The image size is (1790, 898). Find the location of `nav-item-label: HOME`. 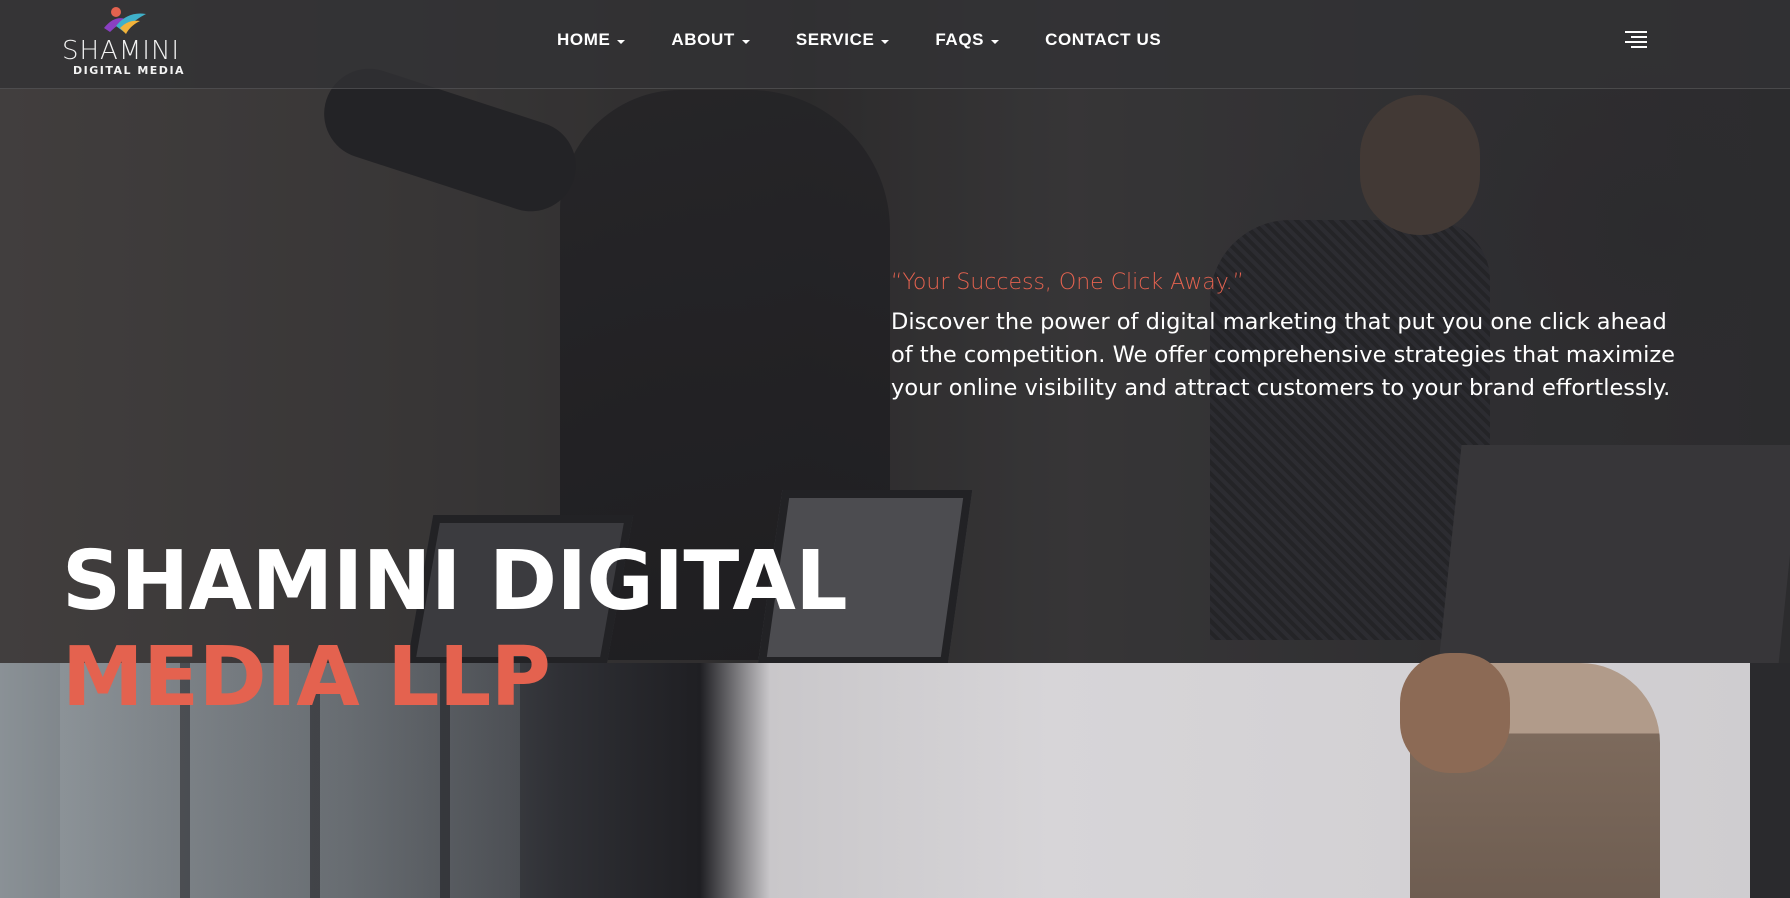

nav-item-label: HOME is located at coordinates (584, 39).